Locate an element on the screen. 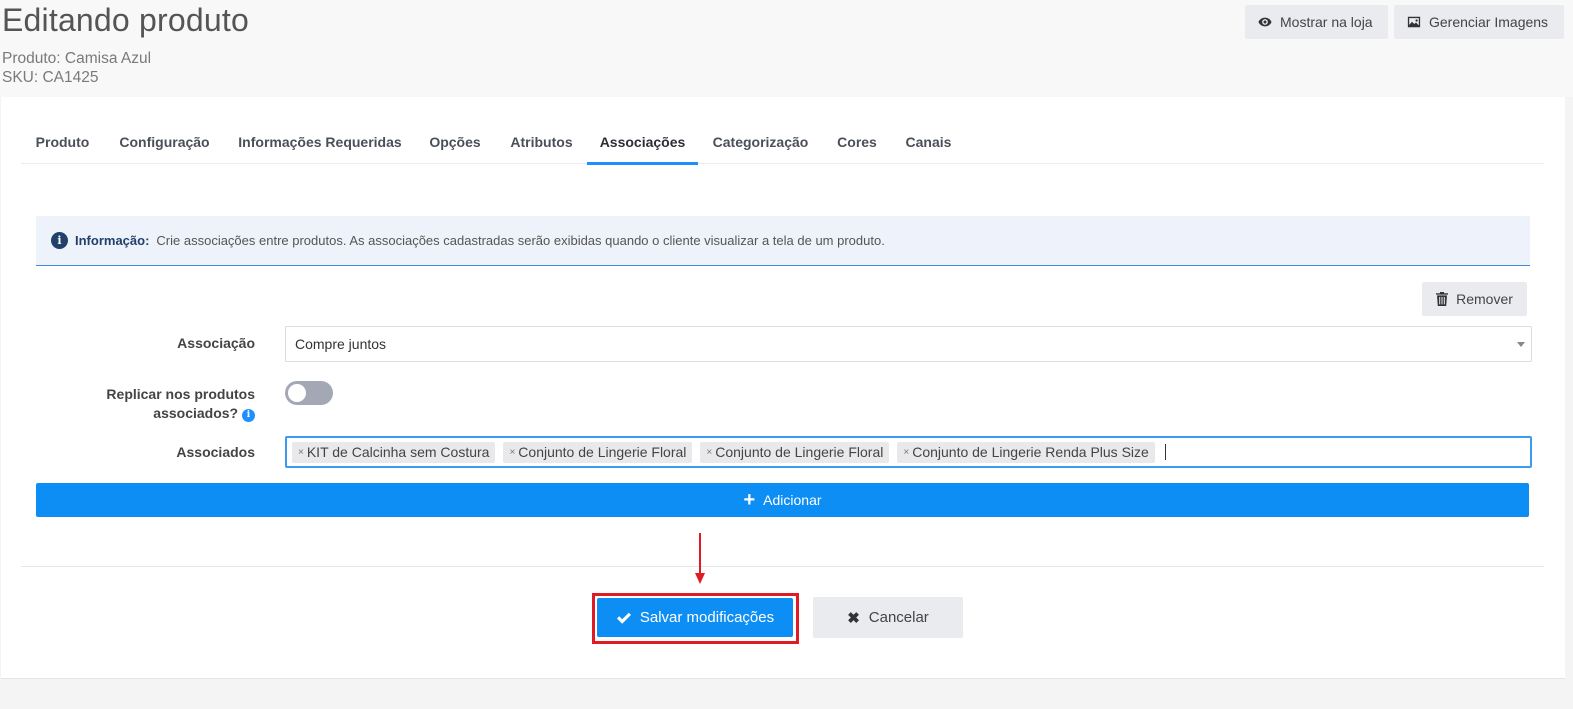  text-cursor is located at coordinates (1165, 452).